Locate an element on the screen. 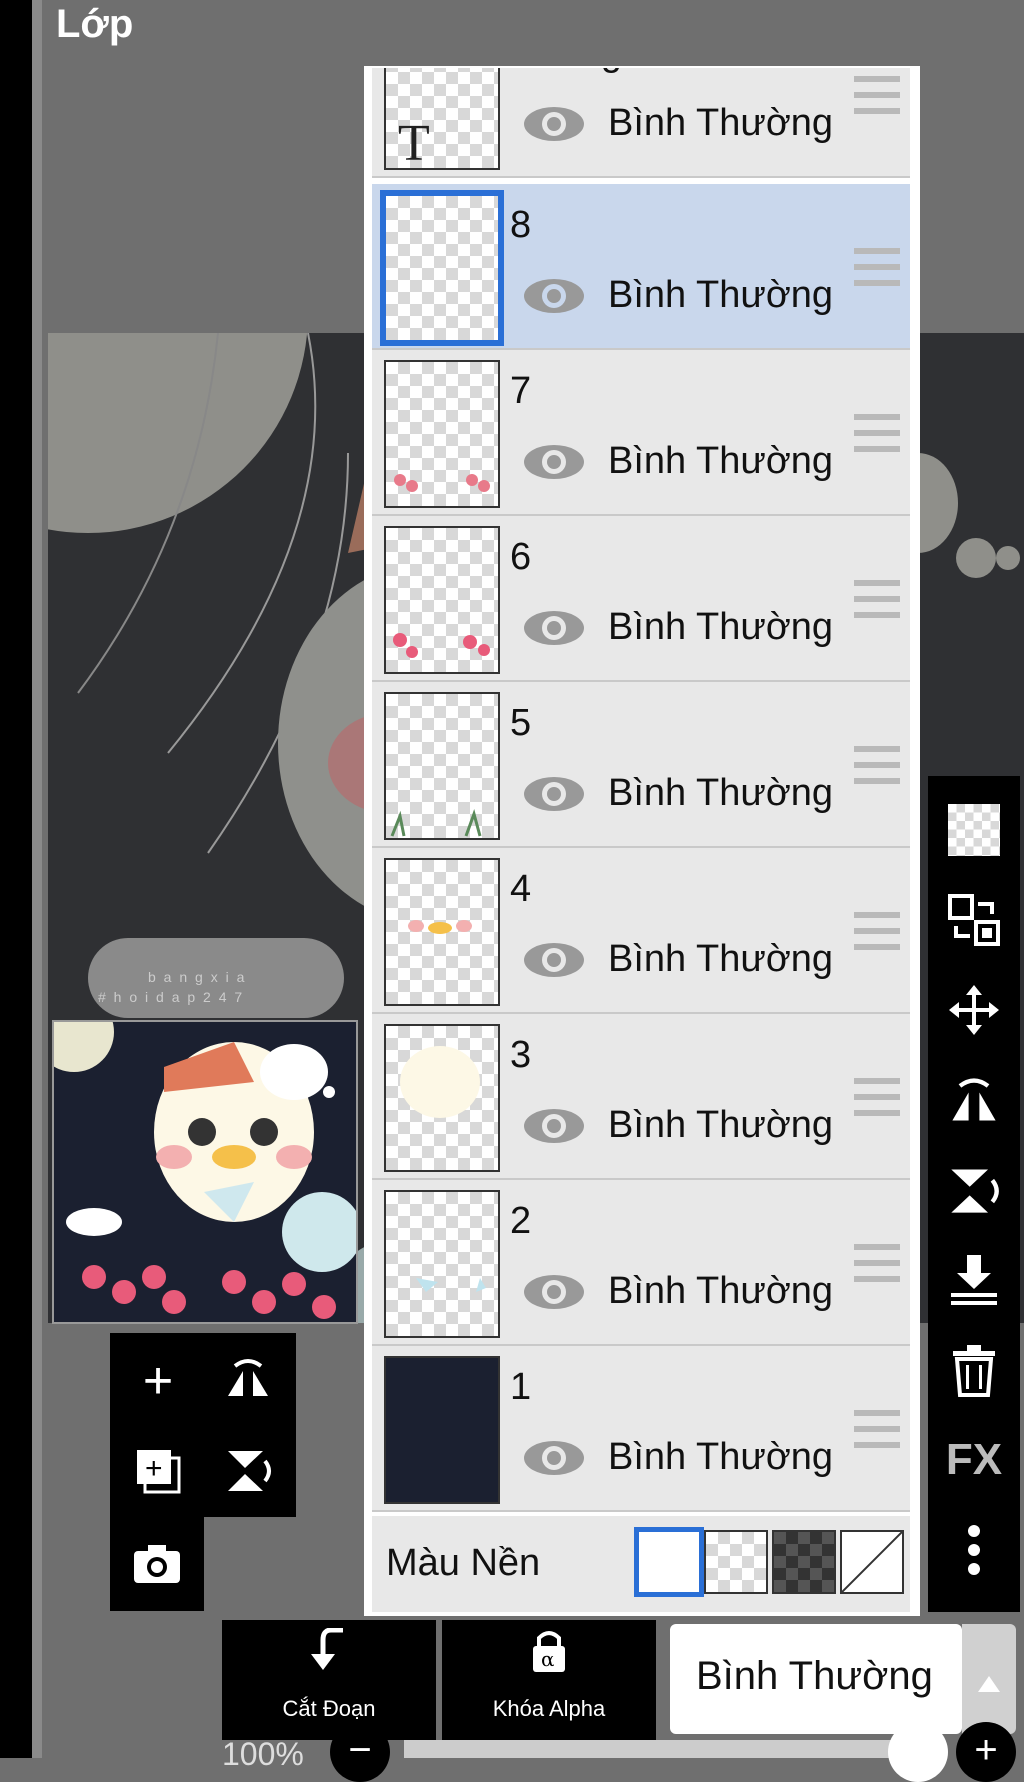 This screenshot has height=1782, width=1024. background-color-label: Màu Nền is located at coordinates (463, 1563).